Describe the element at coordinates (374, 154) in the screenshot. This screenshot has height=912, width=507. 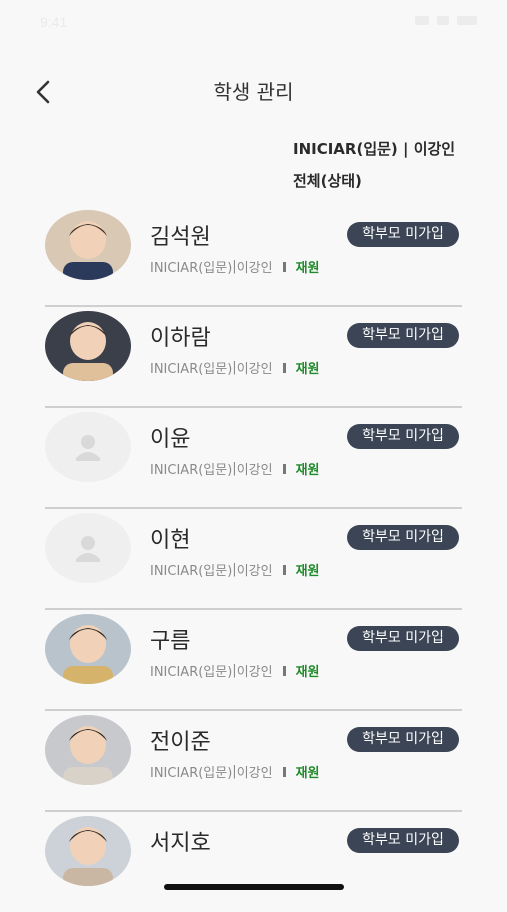
I see `class-teacher-filter: INICIAR(입문) | 이강인` at that location.